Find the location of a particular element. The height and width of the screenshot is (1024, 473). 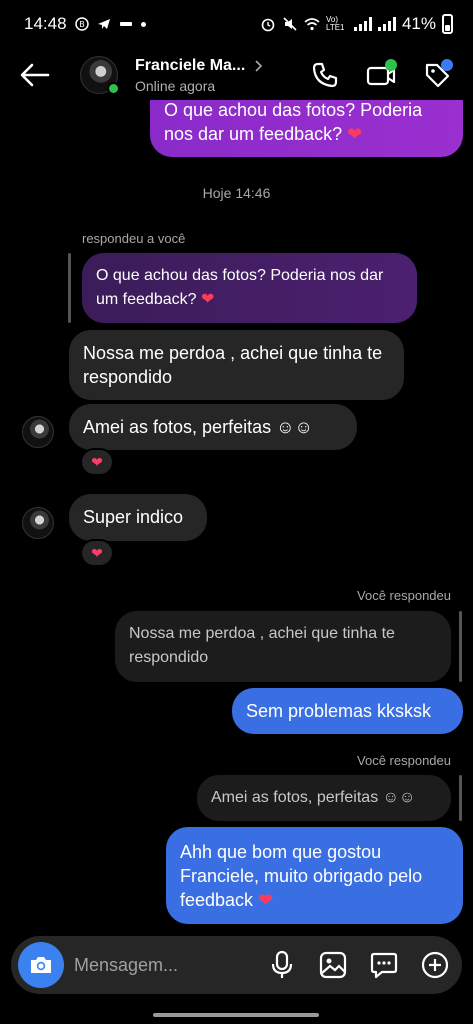

back-button is located at coordinates (35, 75).